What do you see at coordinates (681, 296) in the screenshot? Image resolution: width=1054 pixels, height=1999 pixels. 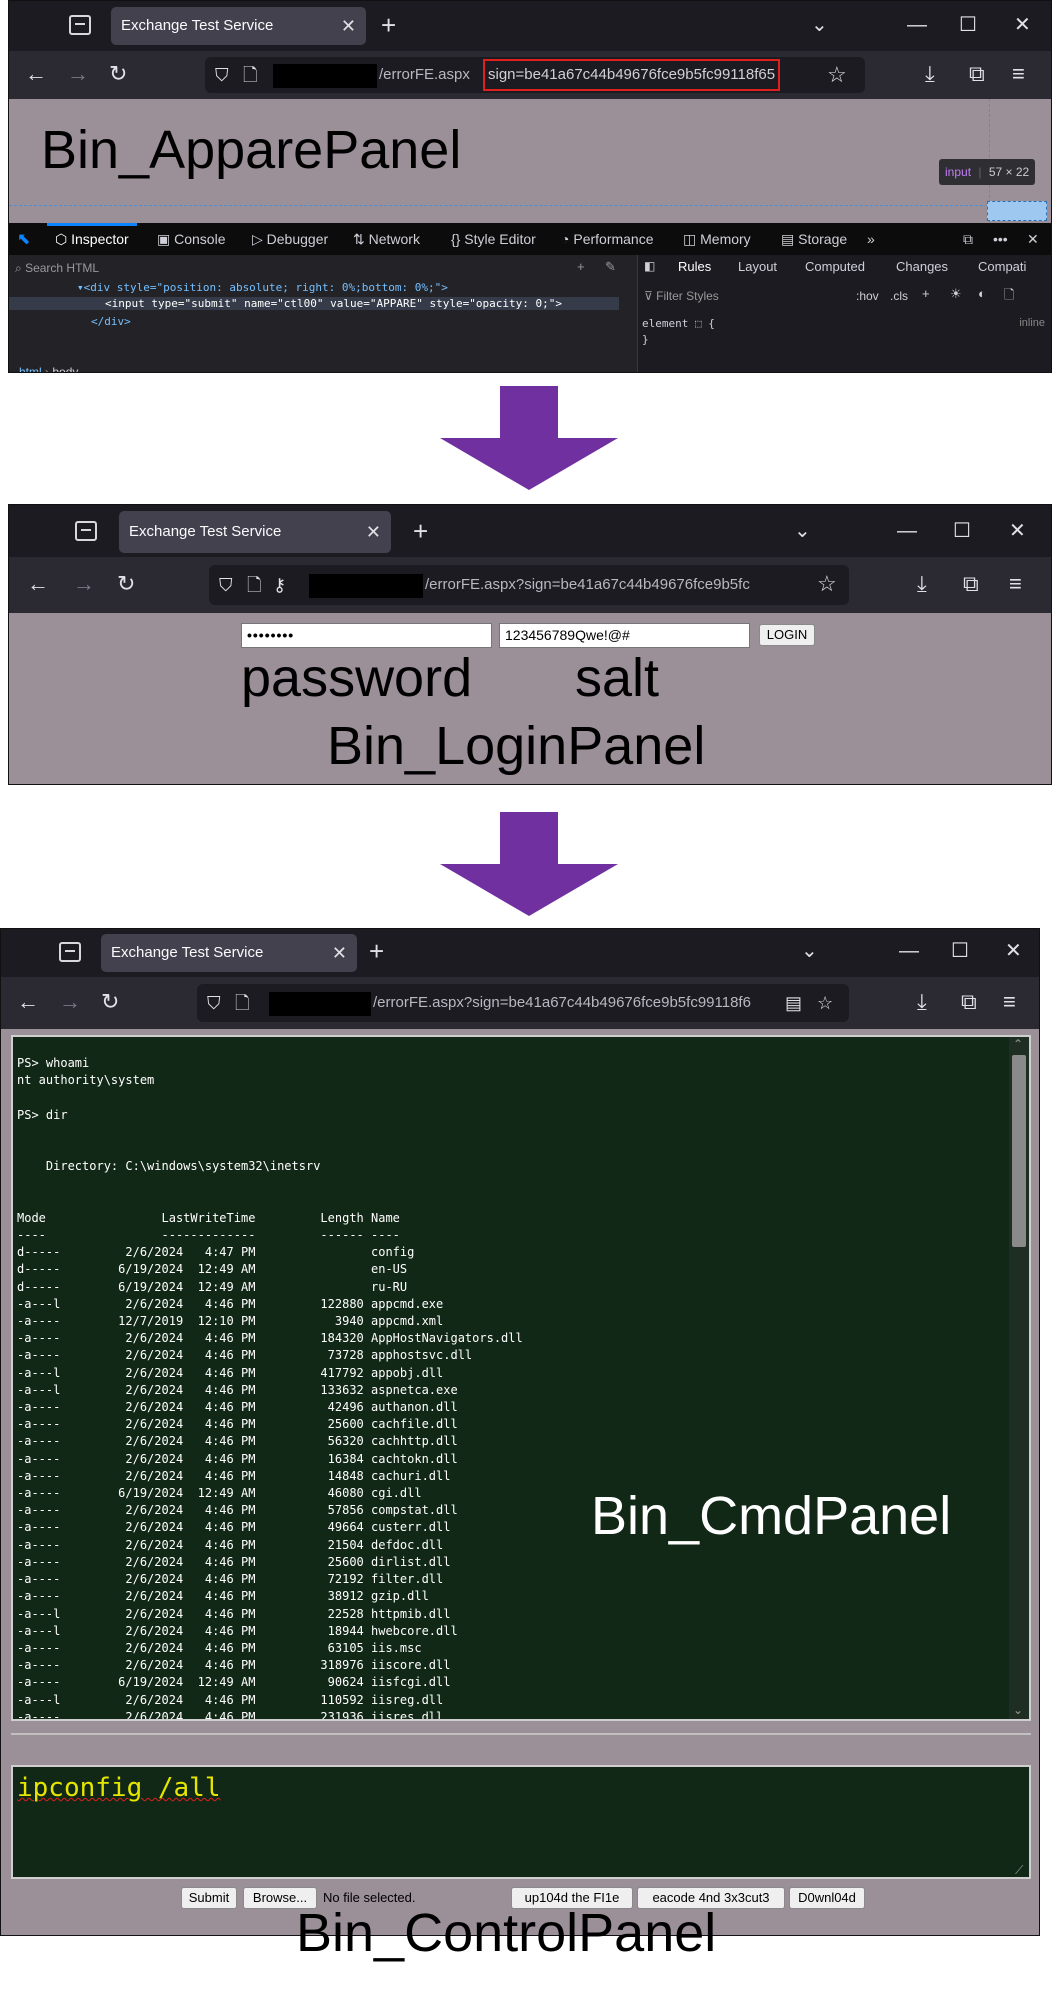 I see `filter-styles-input: ⊽ Filter Styles` at bounding box center [681, 296].